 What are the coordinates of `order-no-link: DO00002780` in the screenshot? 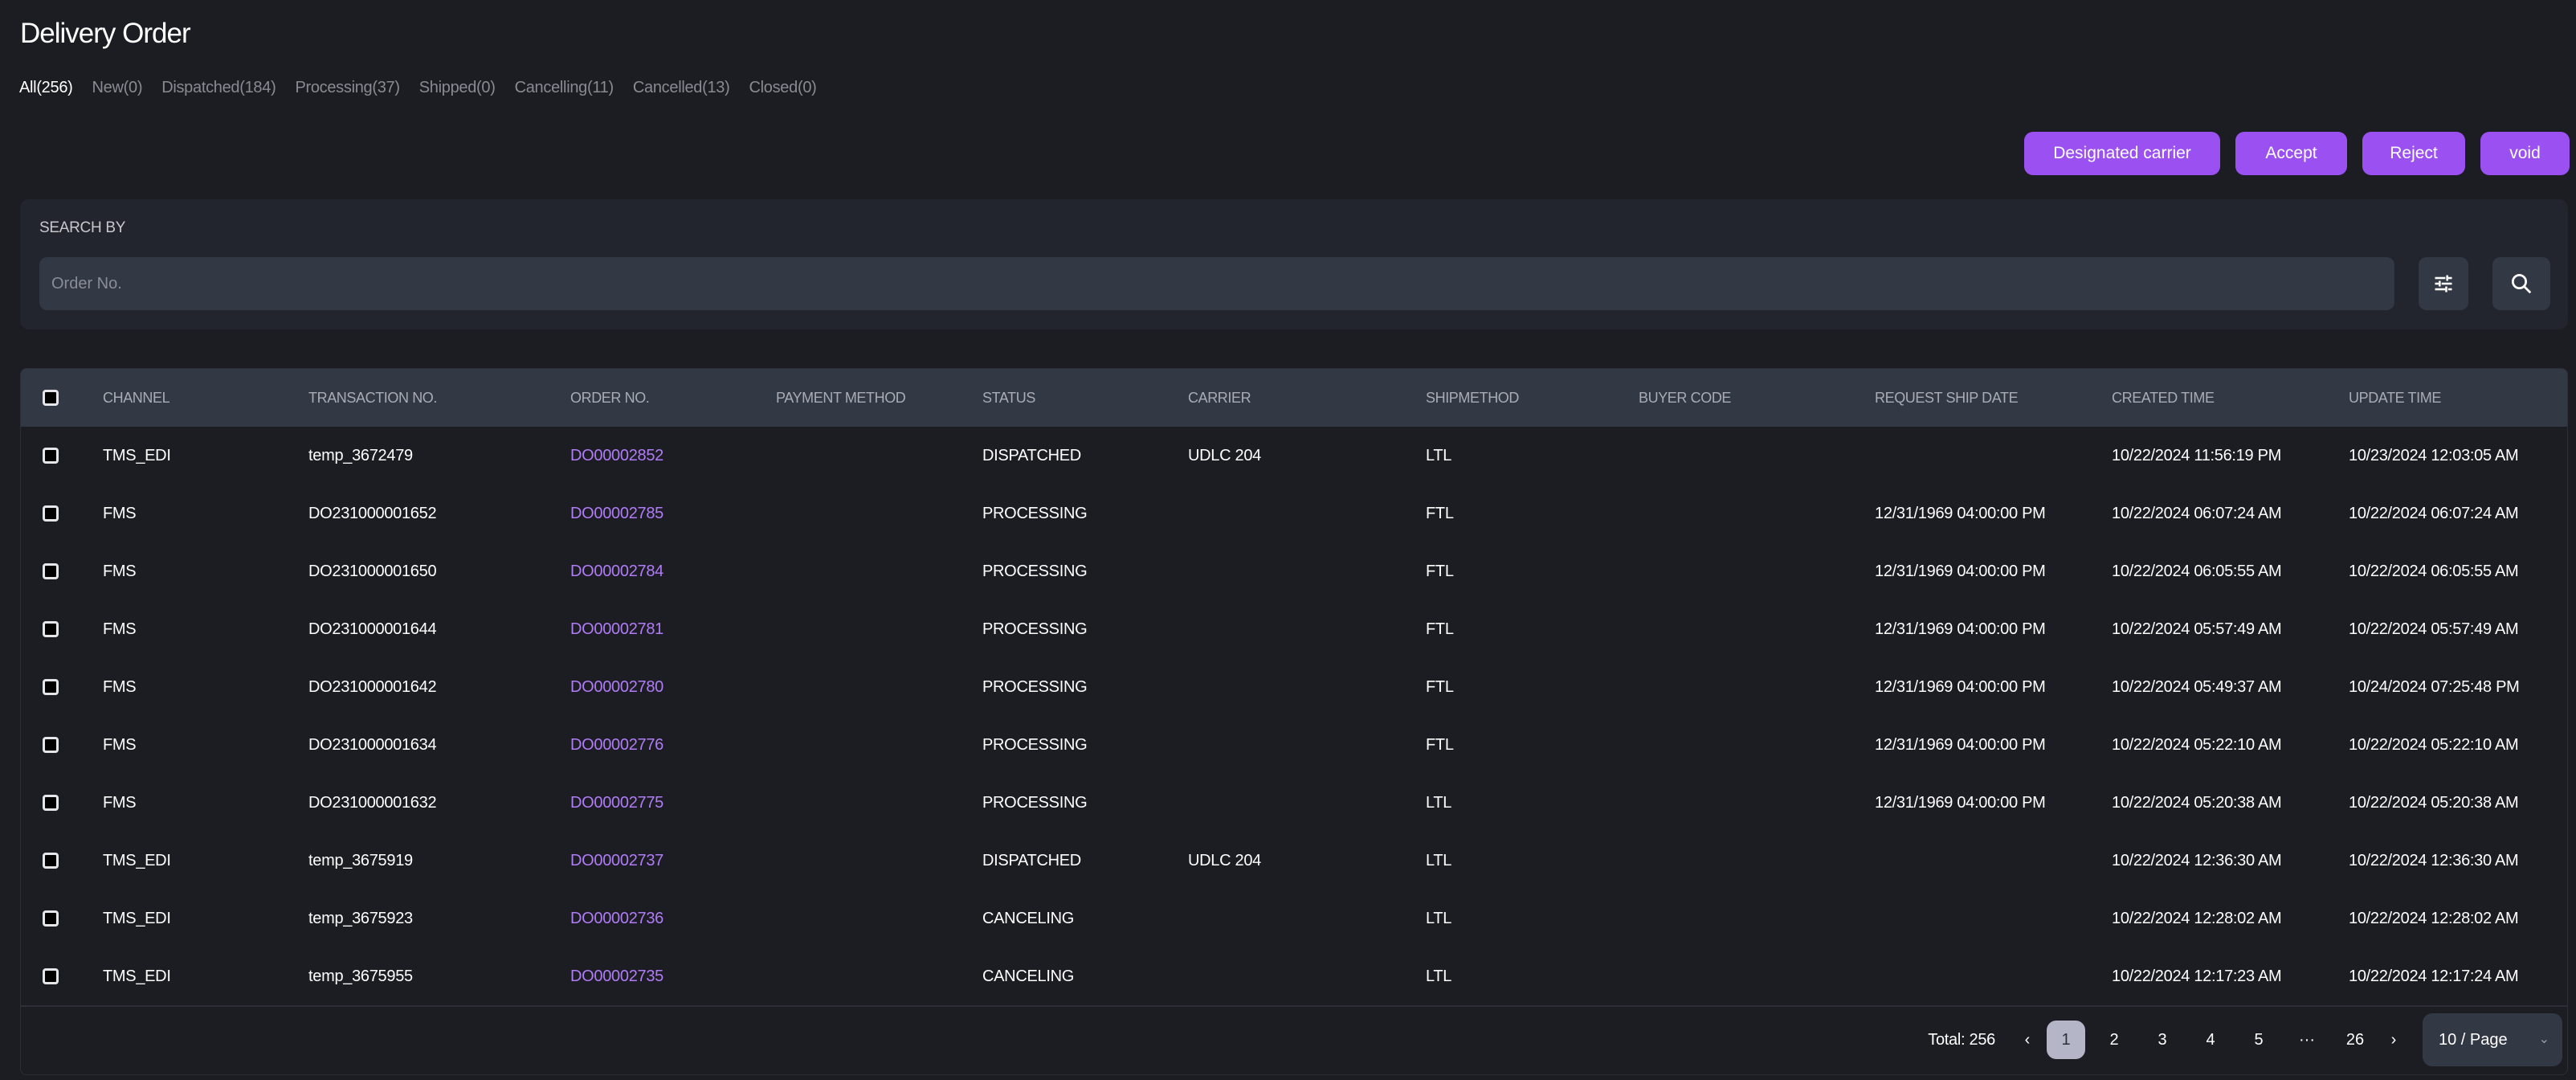 It's located at (616, 687).